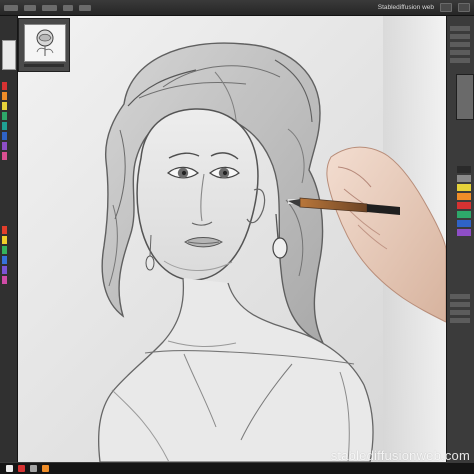  Describe the element at coordinates (9, 242) in the screenshot. I see `left-tool-strip` at that location.